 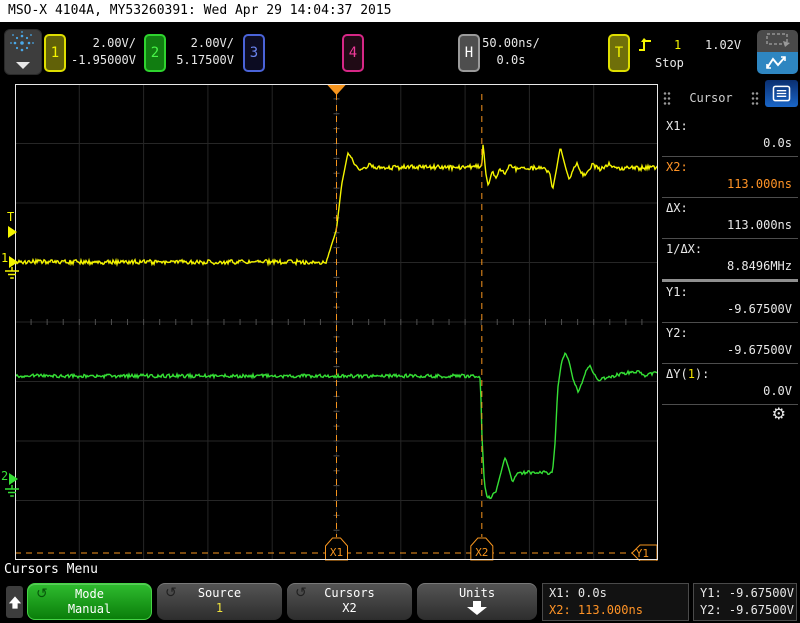 I want to click on display-tools, so click(x=777, y=52).